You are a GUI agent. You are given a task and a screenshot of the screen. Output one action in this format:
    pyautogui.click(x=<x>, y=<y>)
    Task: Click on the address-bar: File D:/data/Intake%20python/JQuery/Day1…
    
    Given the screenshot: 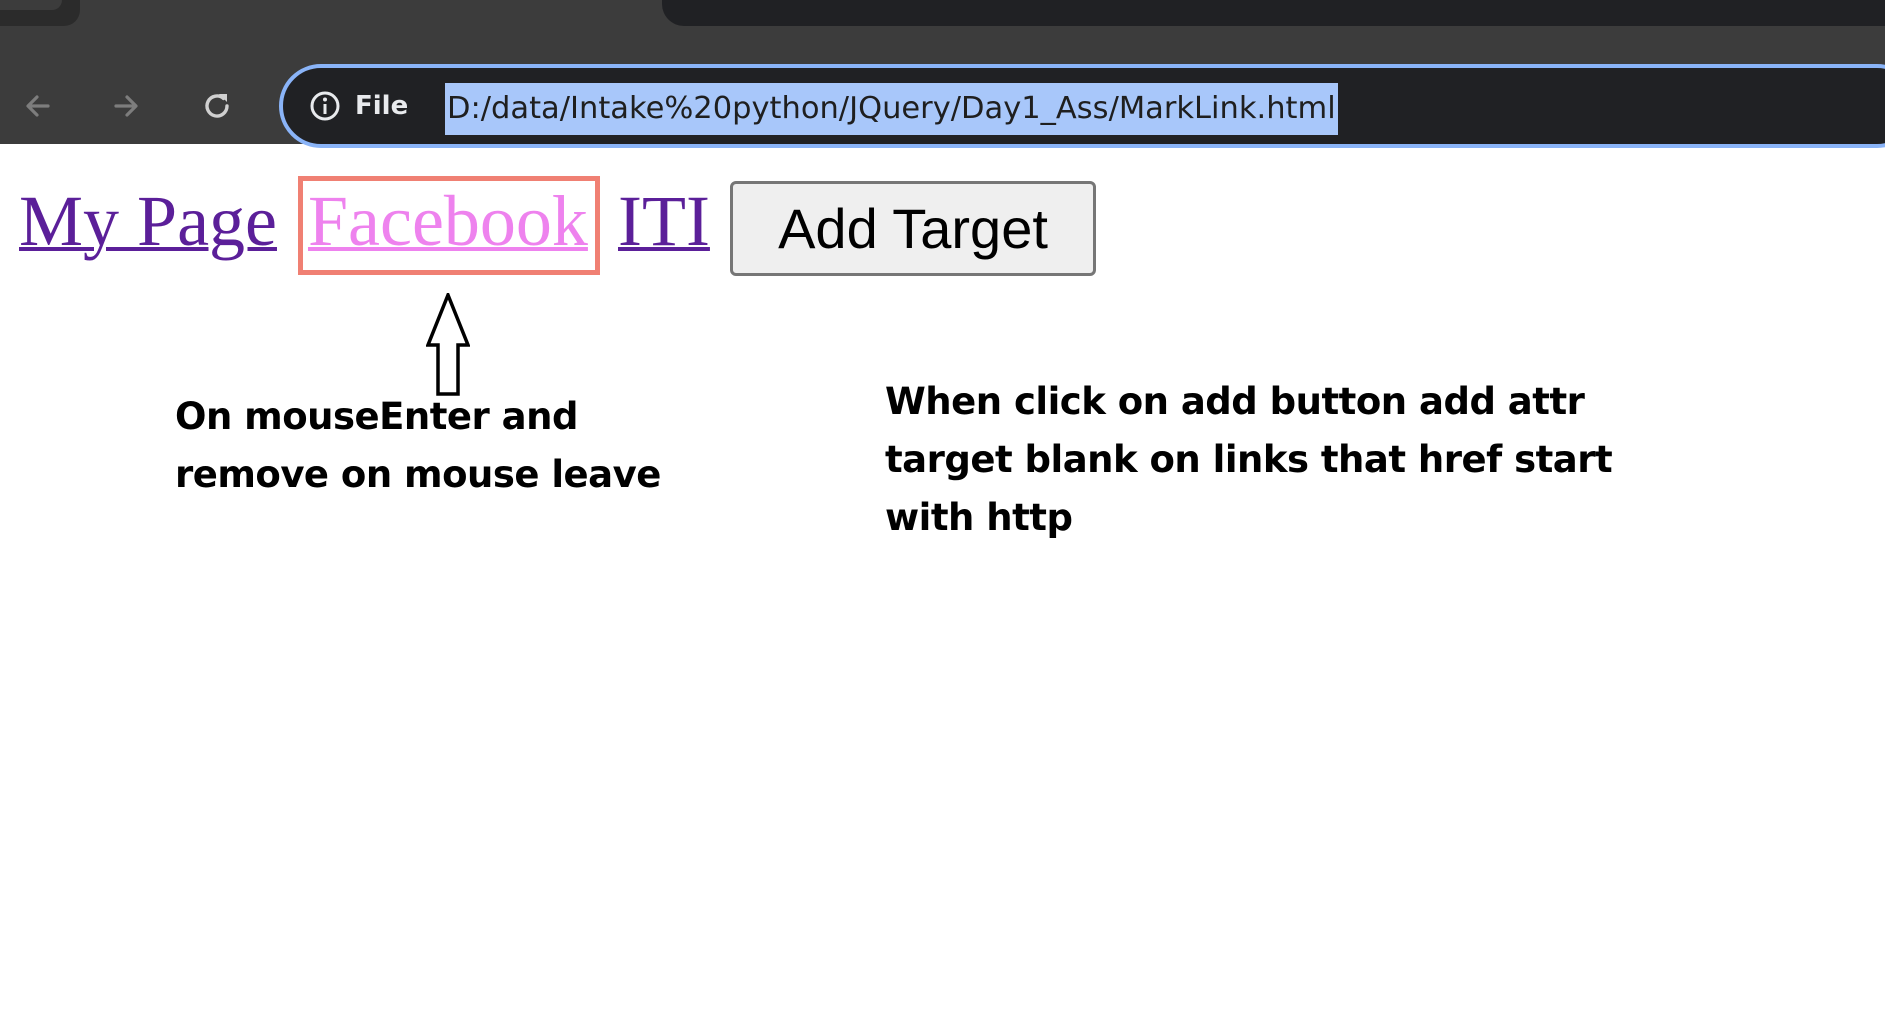 What is the action you would take?
    pyautogui.click(x=1082, y=106)
    